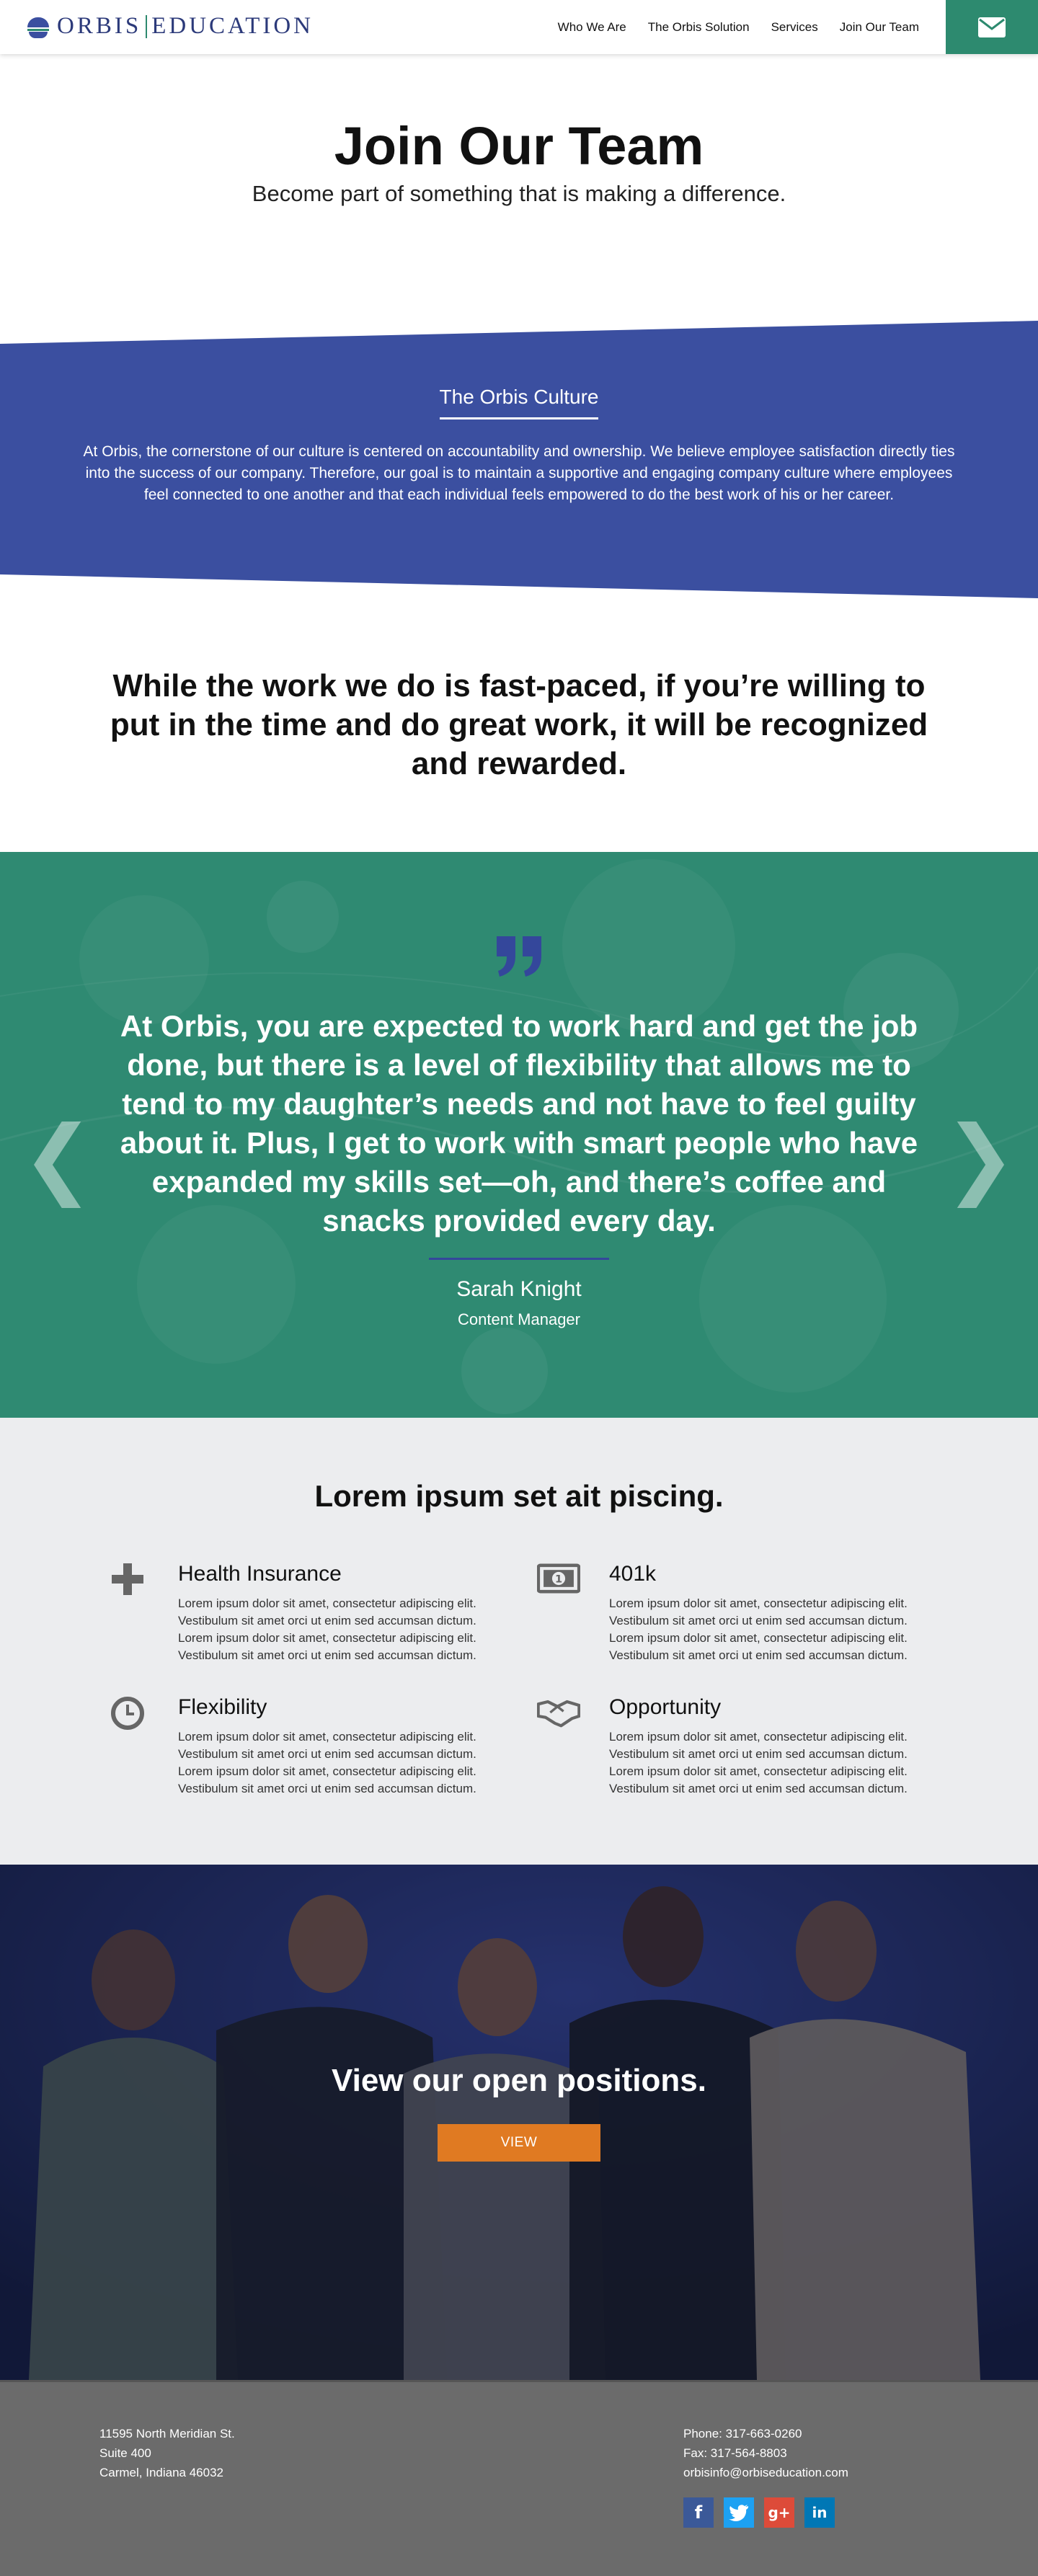 This screenshot has height=2576, width=1038. I want to click on testimonial-name: Sarah Knight, so click(519, 1289).